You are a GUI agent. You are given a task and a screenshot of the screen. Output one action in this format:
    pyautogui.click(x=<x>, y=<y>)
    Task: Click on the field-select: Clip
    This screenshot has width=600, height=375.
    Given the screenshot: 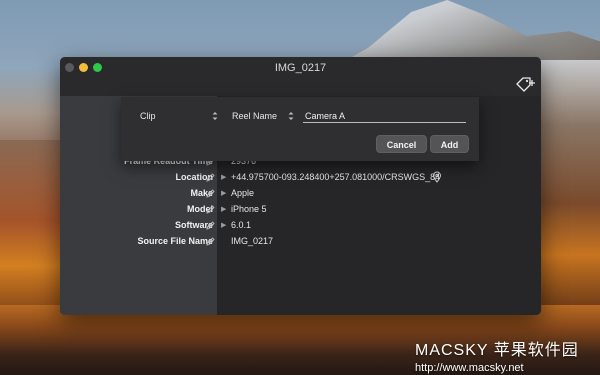 What is the action you would take?
    pyautogui.click(x=148, y=116)
    